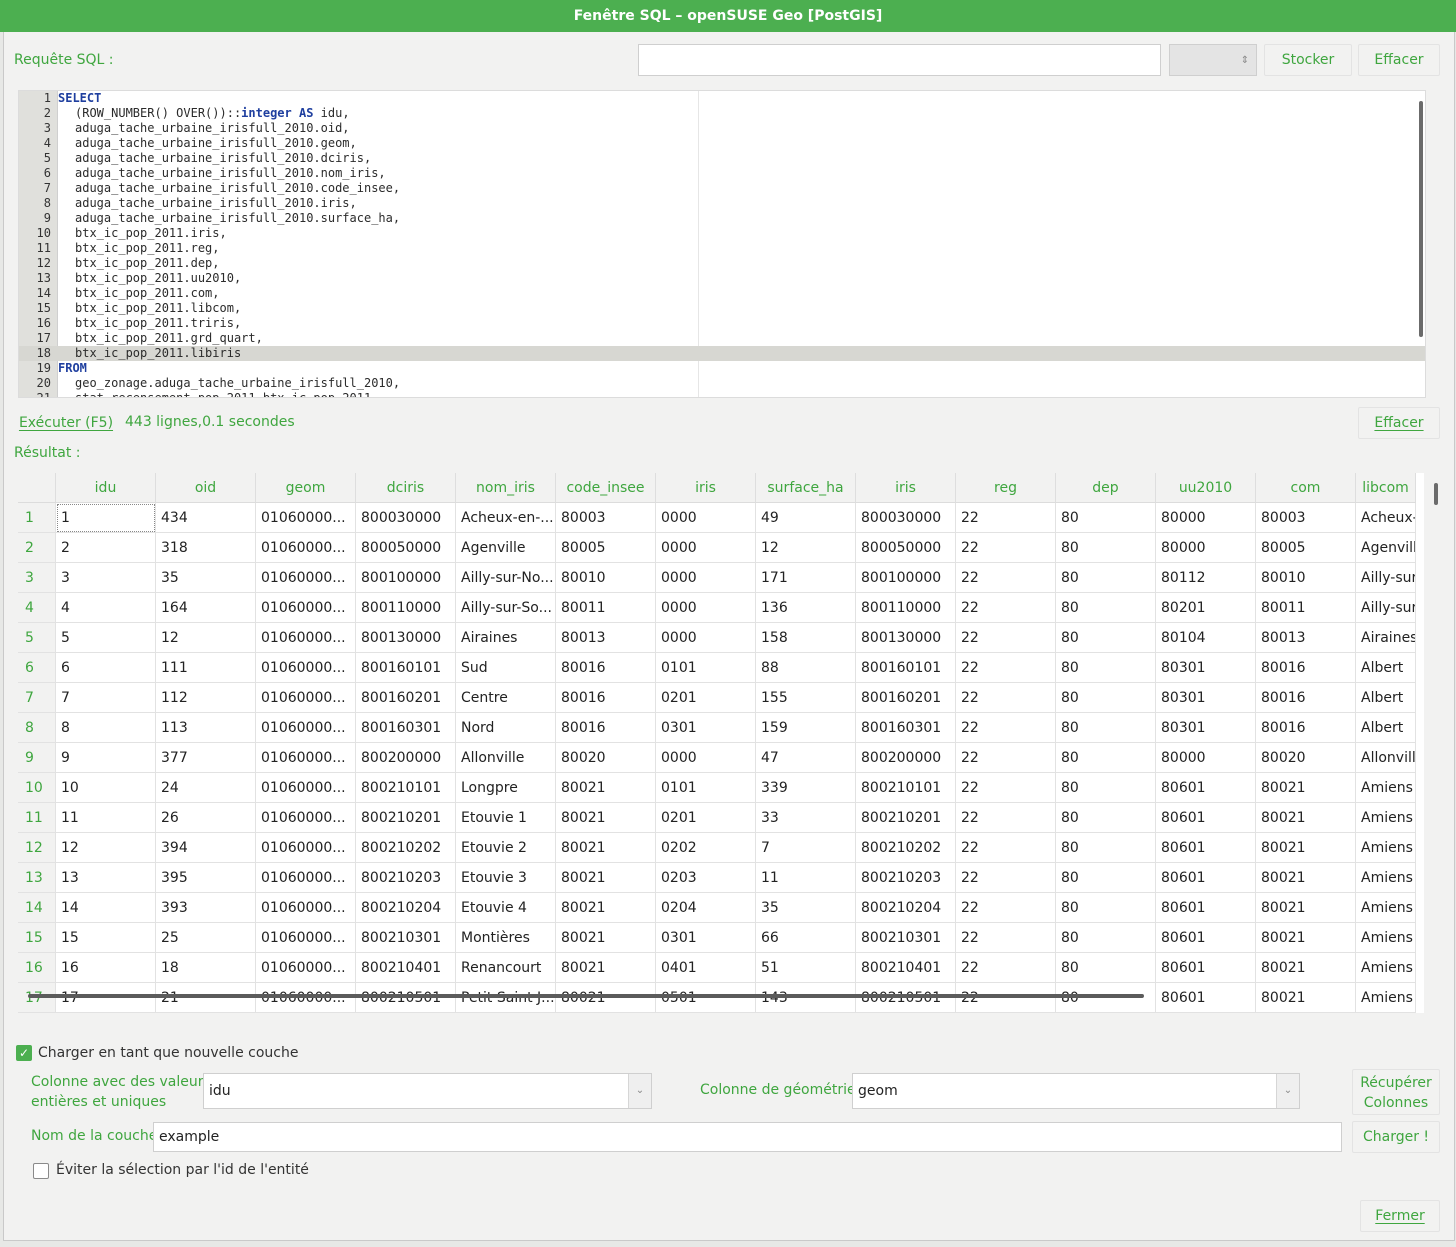 This screenshot has height=1247, width=1456. I want to click on table-cell: 17, so click(106, 998).